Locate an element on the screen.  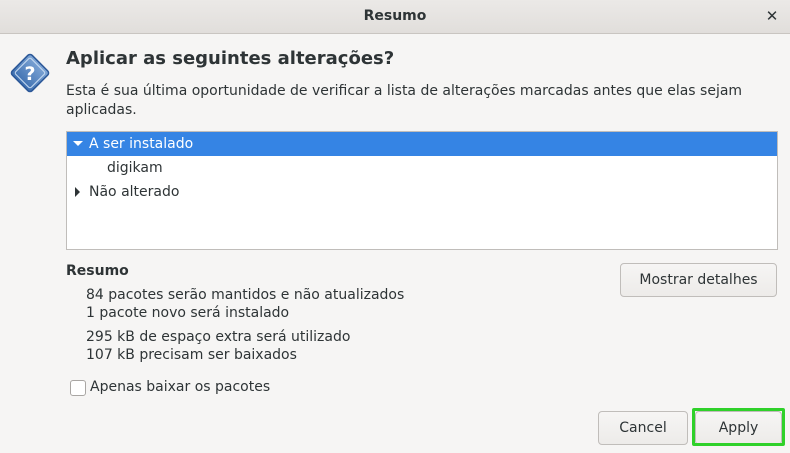
cancel-button: Cancel is located at coordinates (643, 428).